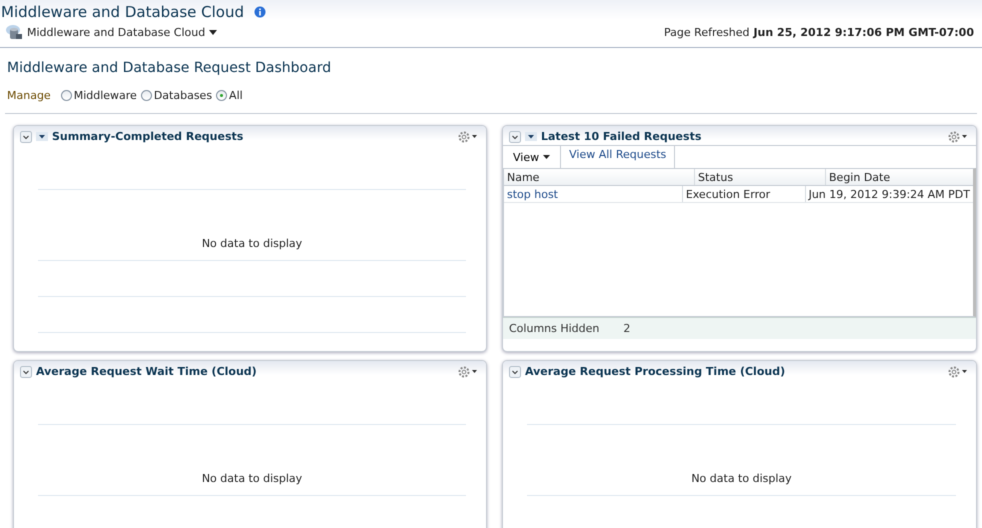 This screenshot has width=982, height=528. What do you see at coordinates (148, 136) in the screenshot?
I see `panel-title: Summary-Completed Requests` at bounding box center [148, 136].